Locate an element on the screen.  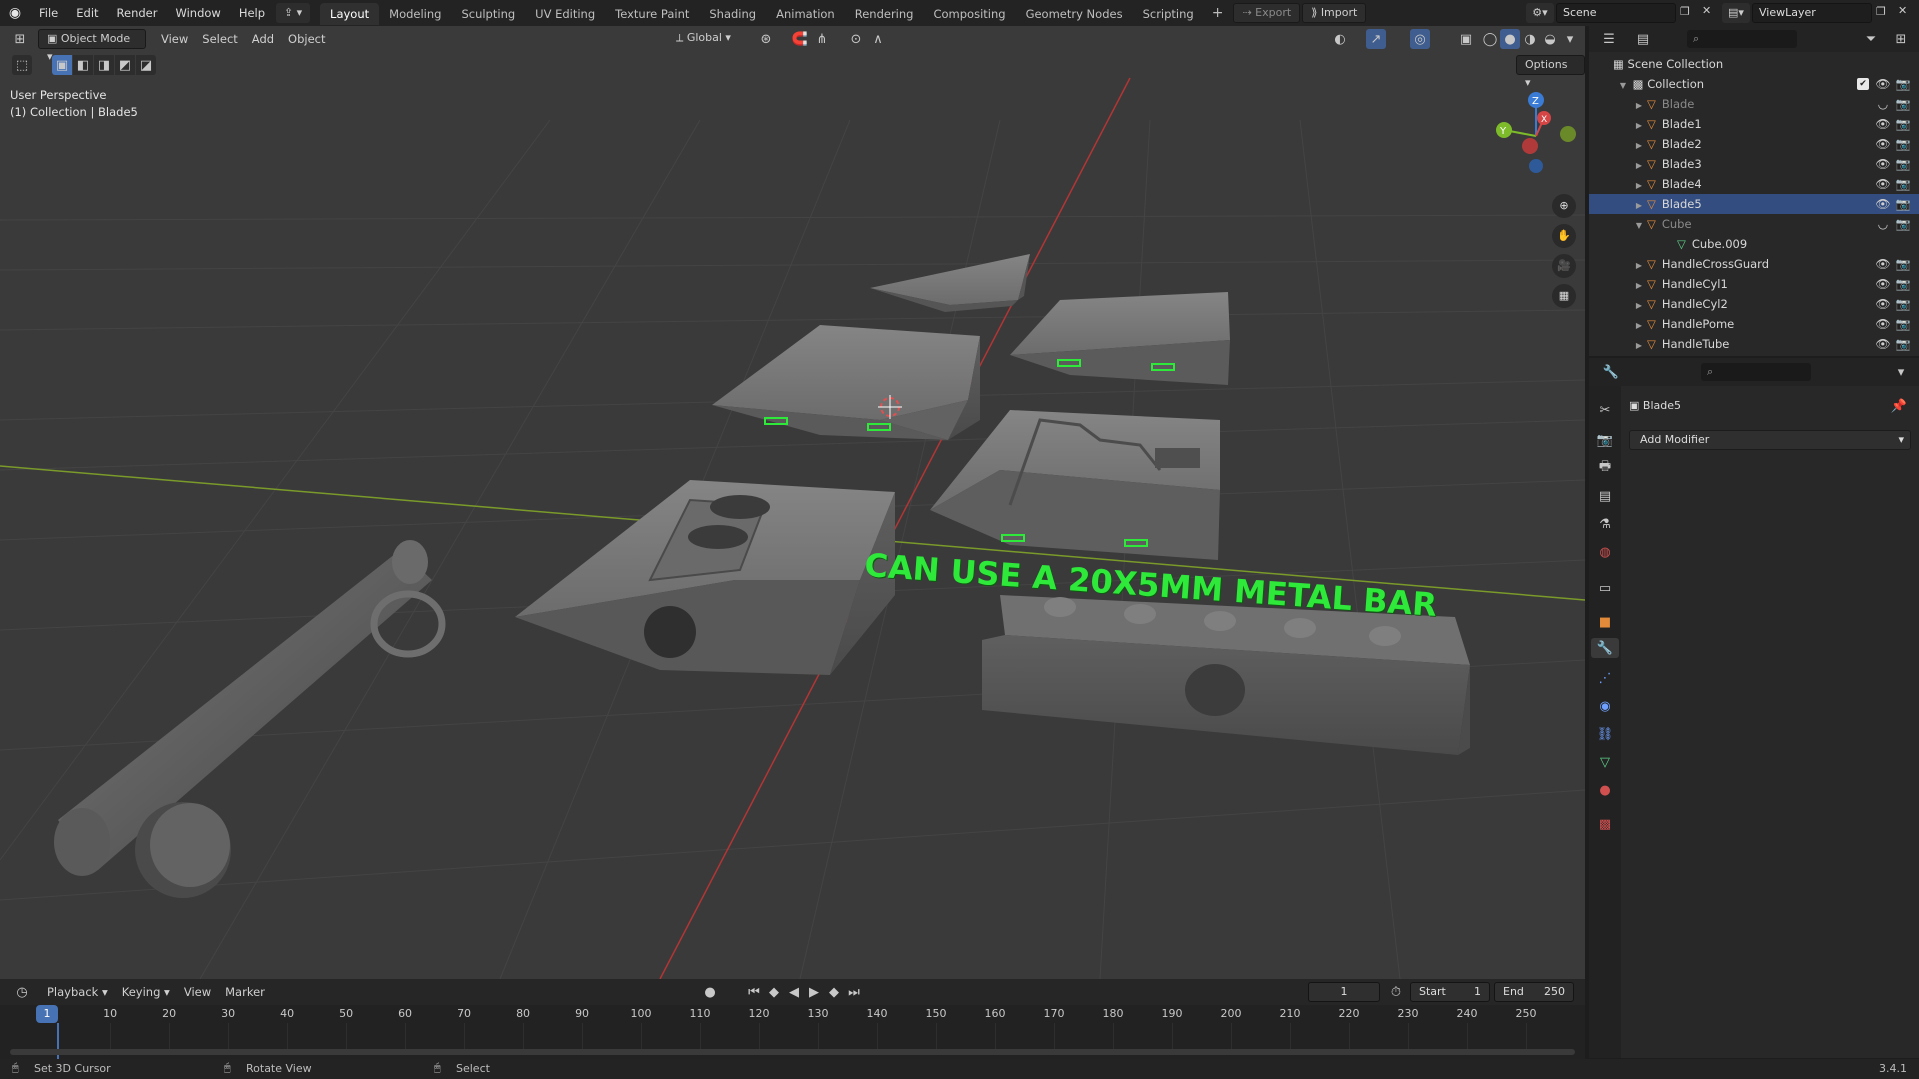
tab-geometry-nodes: Geometry Nodes is located at coordinates (1074, 14).